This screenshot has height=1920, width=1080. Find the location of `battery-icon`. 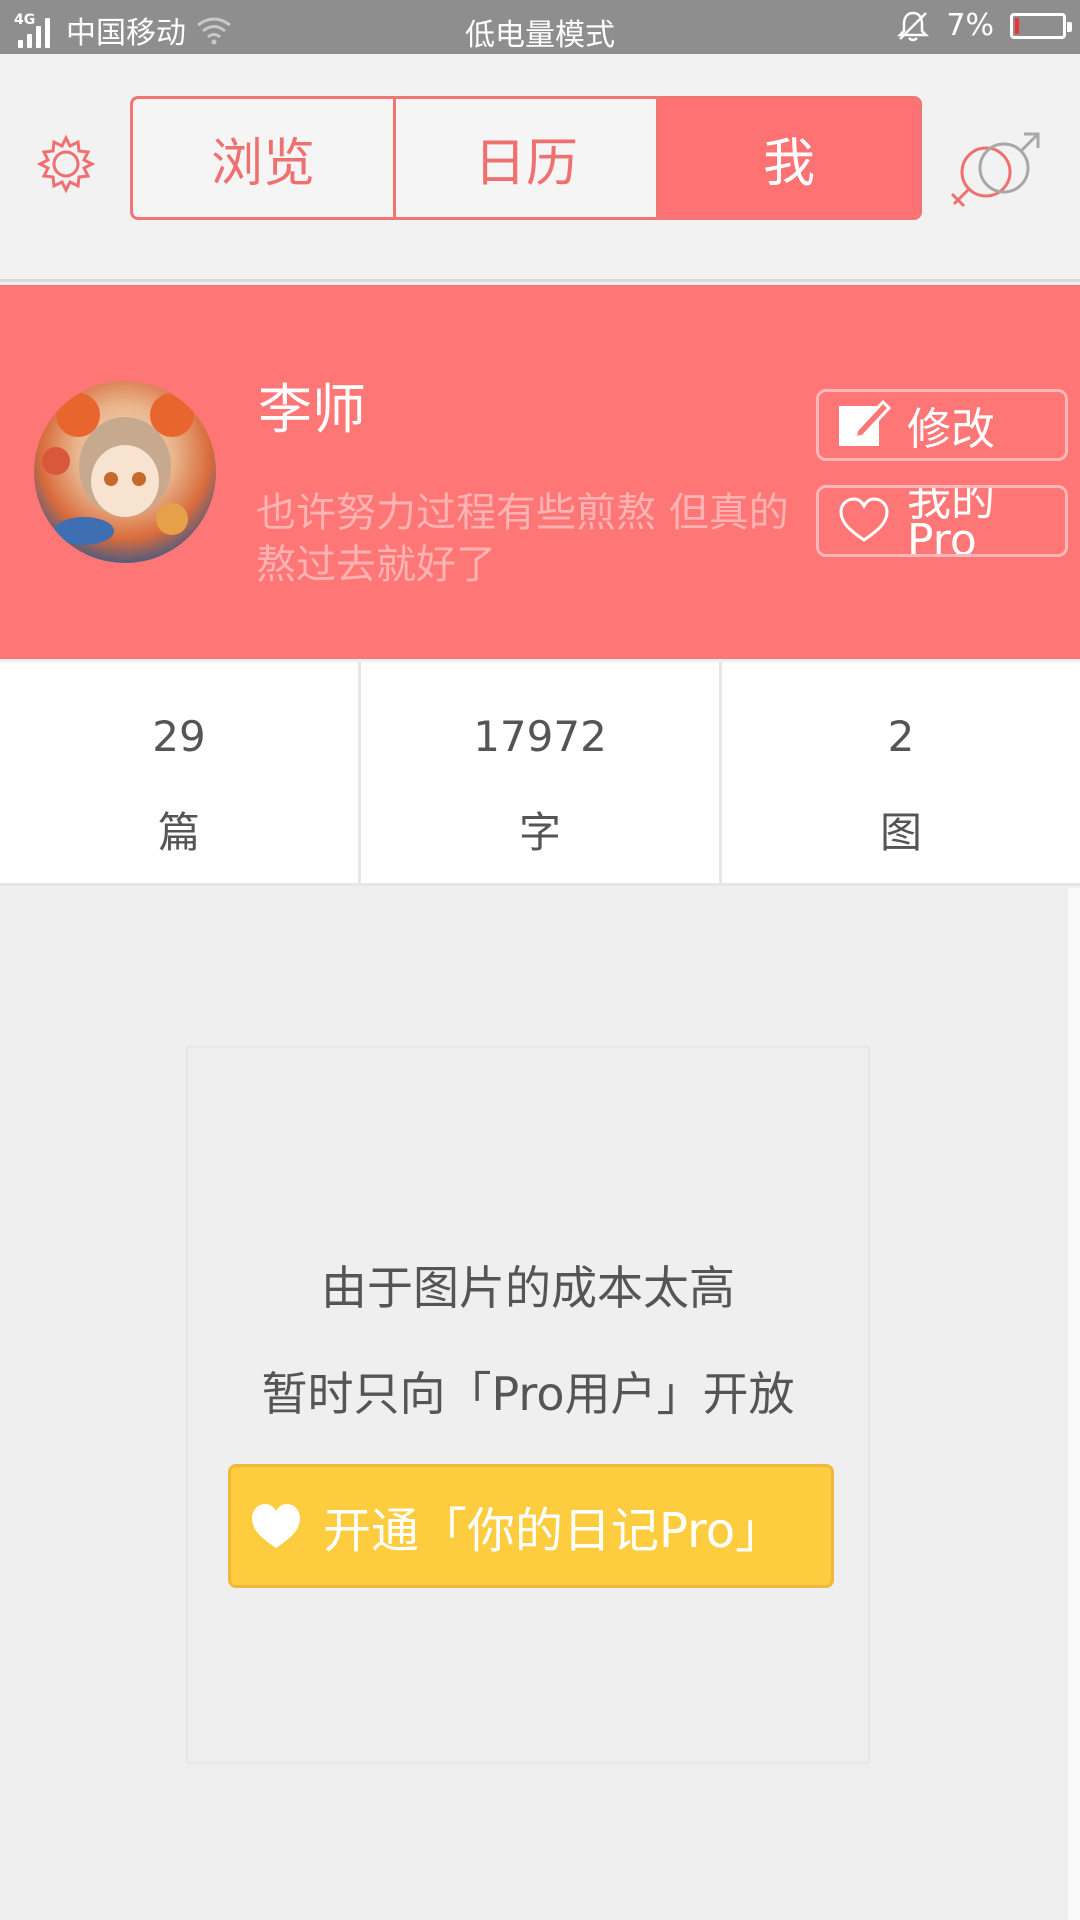

battery-icon is located at coordinates (1041, 25).